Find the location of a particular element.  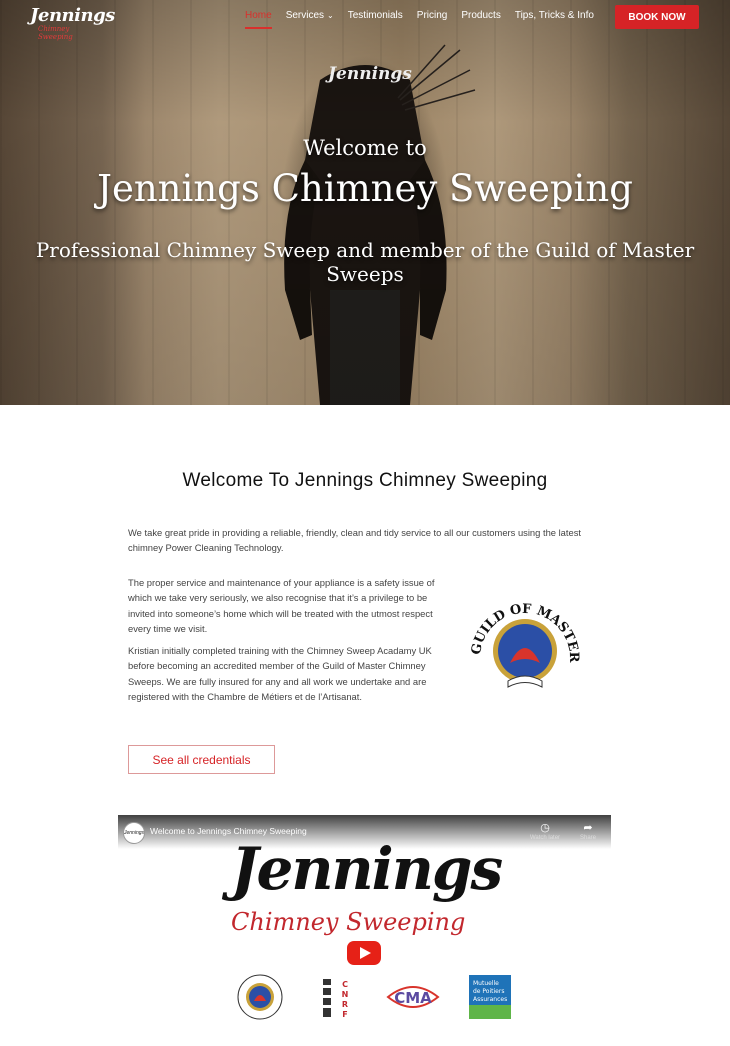

svg-text: de Poitiers is located at coordinates (488, 991).